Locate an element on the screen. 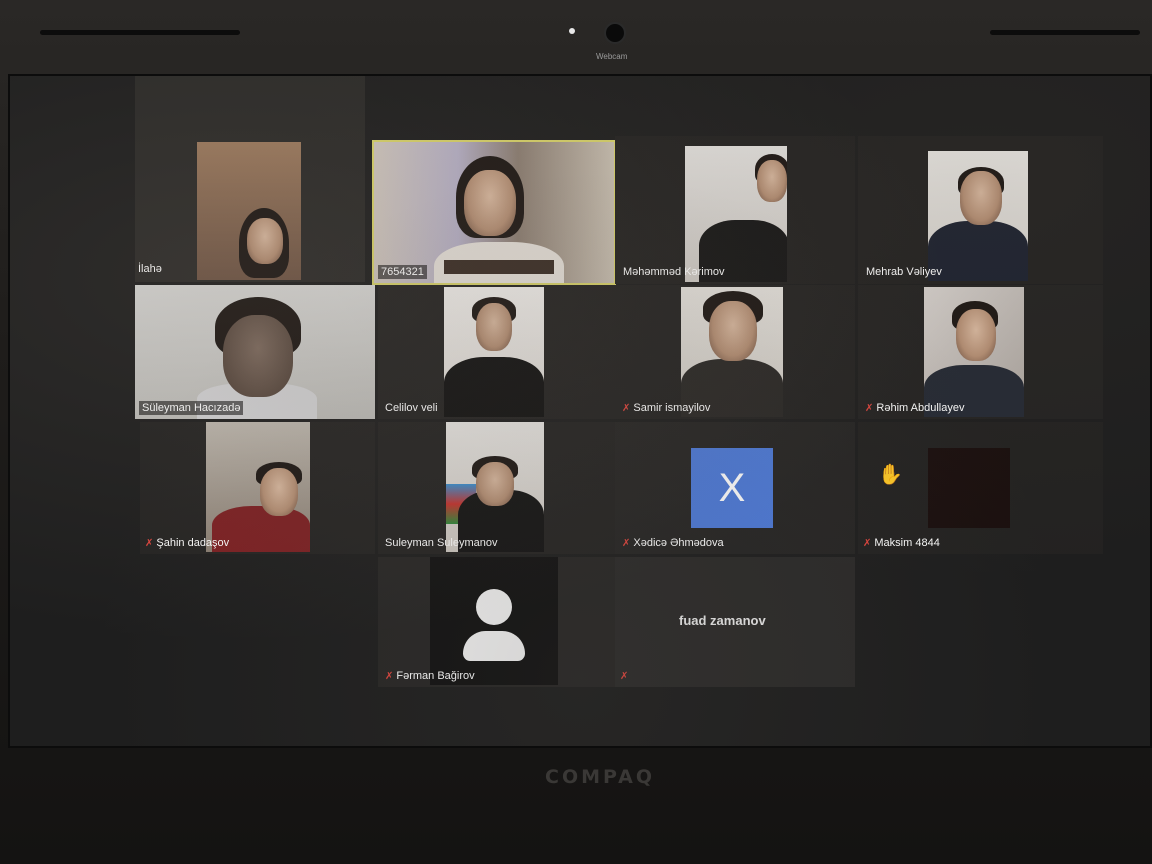 The height and width of the screenshot is (864, 1152). participant-name: Süleyman Hacızadə is located at coordinates (191, 408).